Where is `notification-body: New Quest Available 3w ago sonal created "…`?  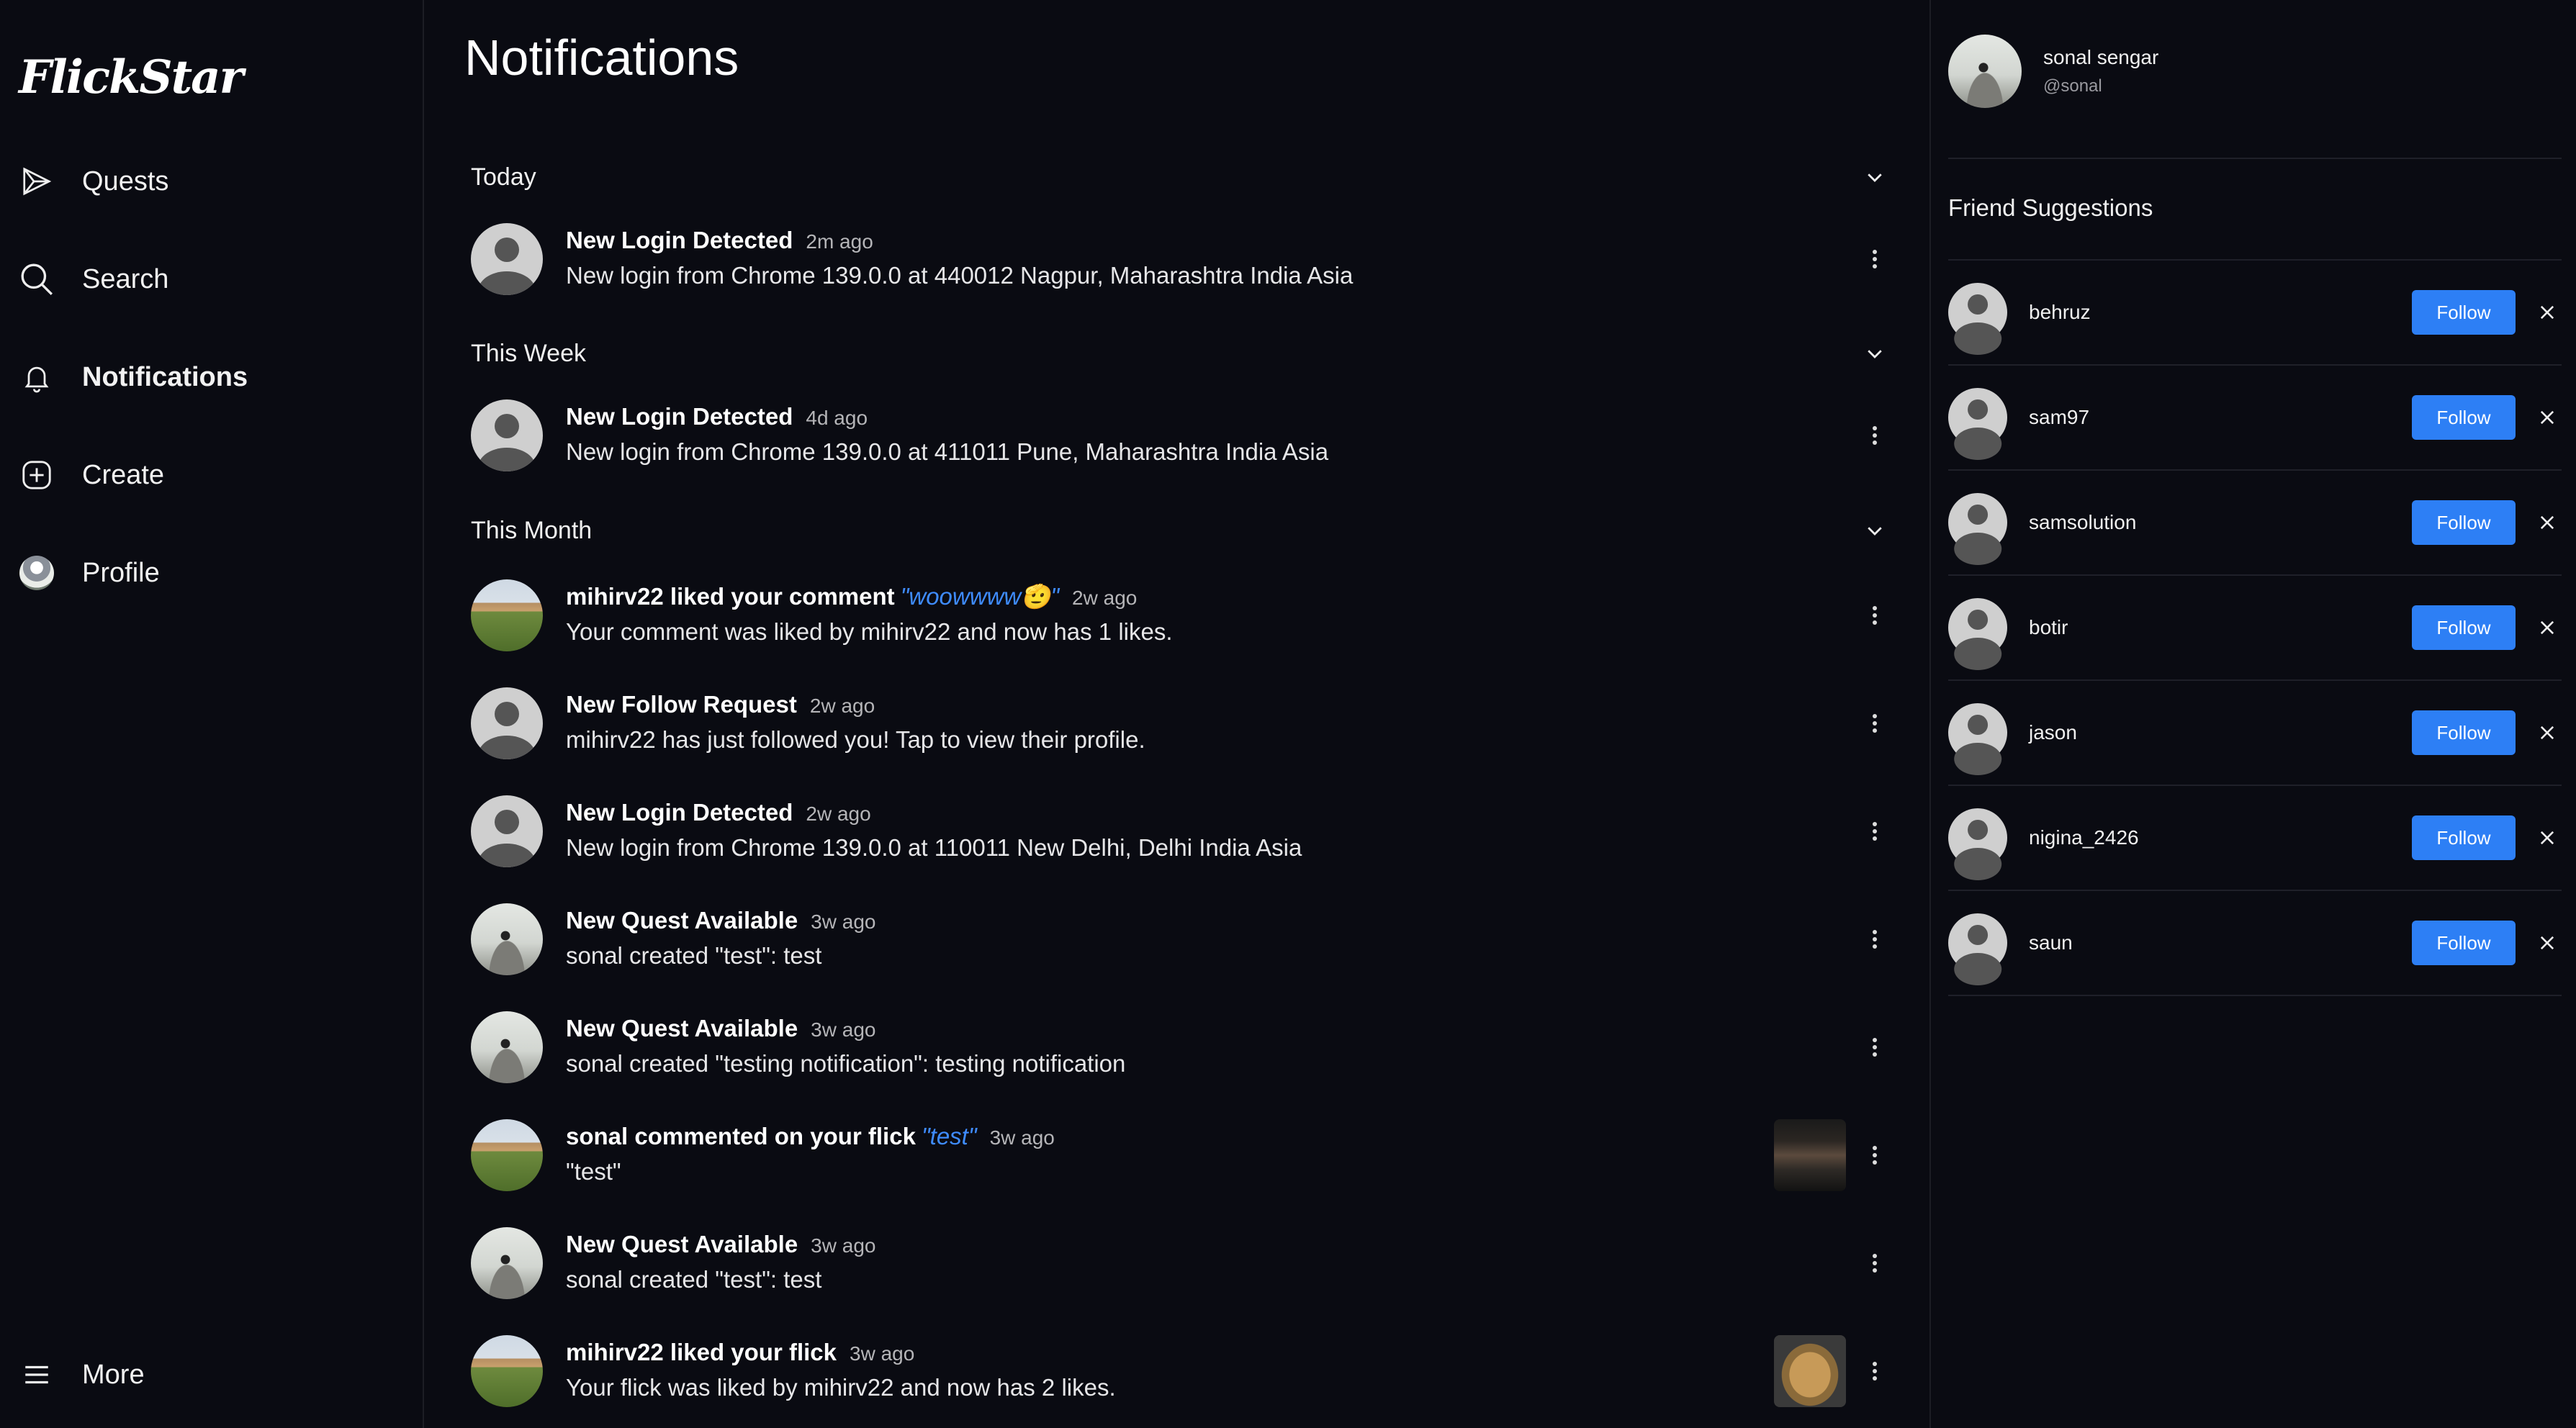 notification-body: New Quest Available 3w ago sonal created "… is located at coordinates (1213, 1047).